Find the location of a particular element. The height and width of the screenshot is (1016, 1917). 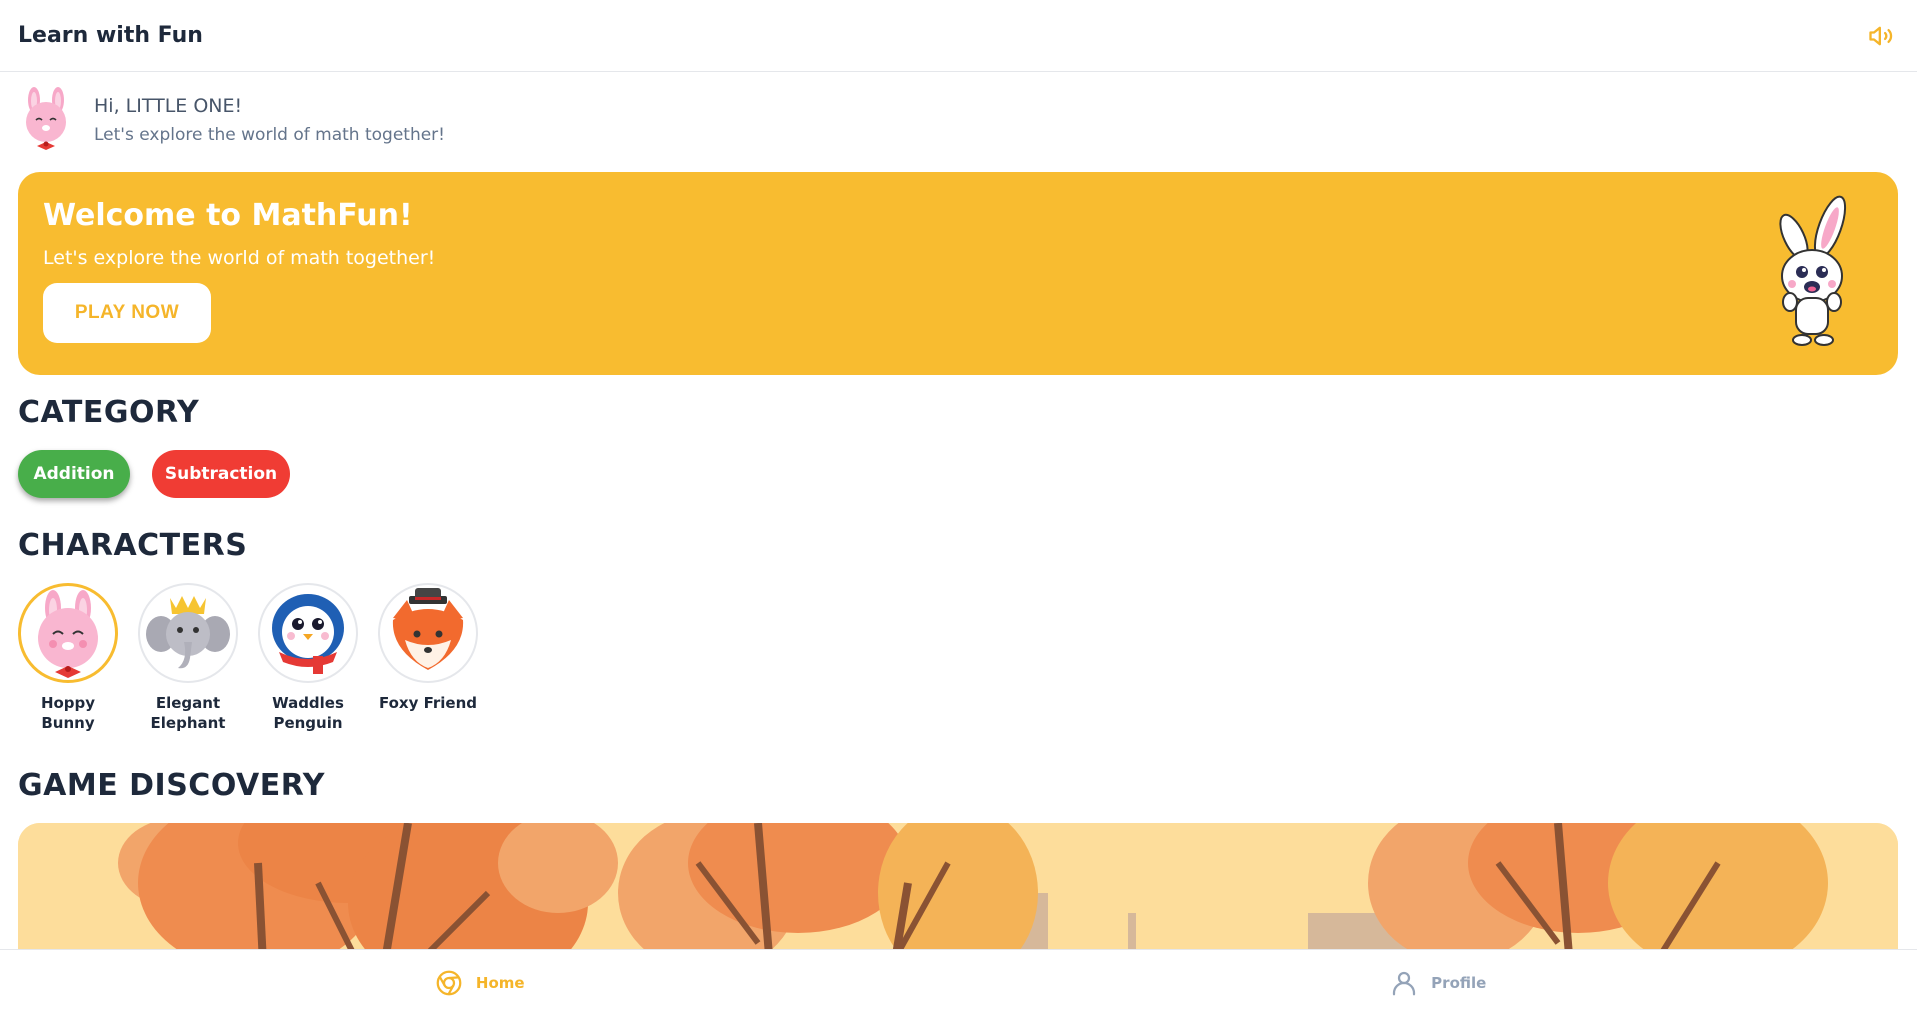

nav-profile-label: Profile is located at coordinates (1459, 983).